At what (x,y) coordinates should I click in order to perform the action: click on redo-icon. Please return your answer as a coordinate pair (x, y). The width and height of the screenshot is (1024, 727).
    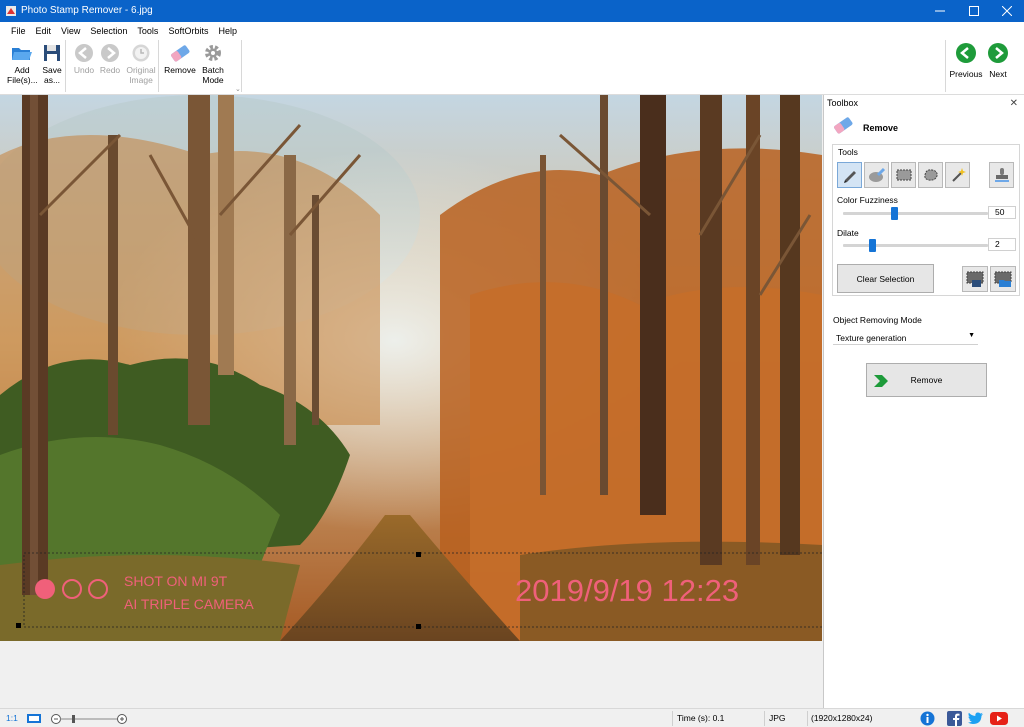
    Looking at the image, I should click on (110, 53).